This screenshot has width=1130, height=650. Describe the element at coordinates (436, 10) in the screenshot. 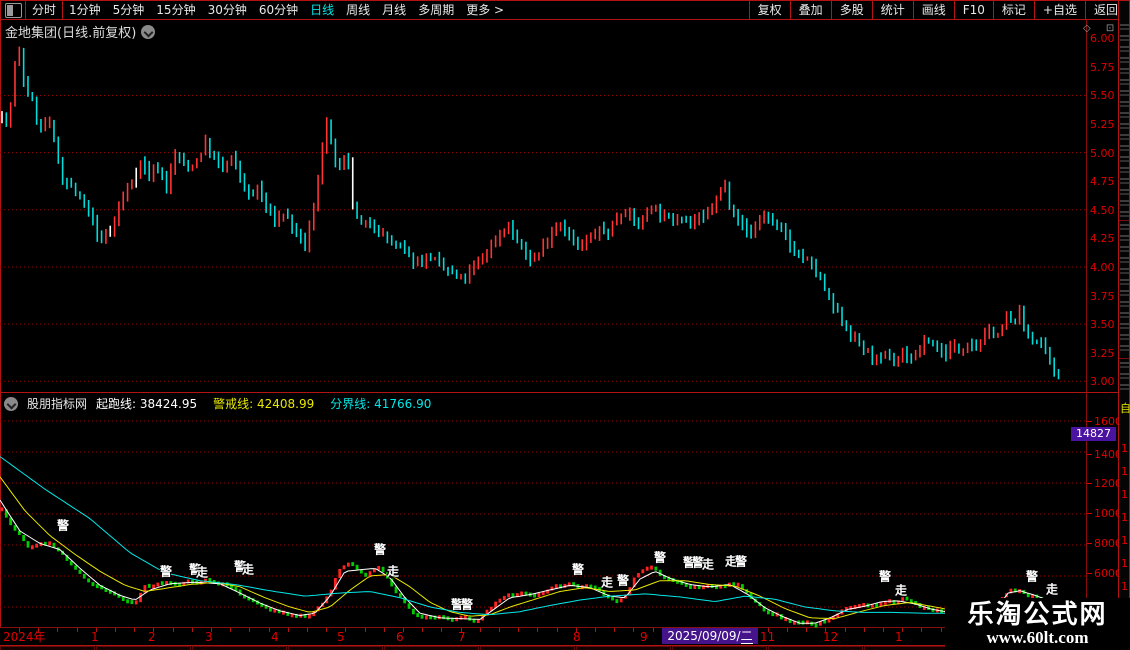

I see `toolbar-item-多周期: 多周期` at that location.